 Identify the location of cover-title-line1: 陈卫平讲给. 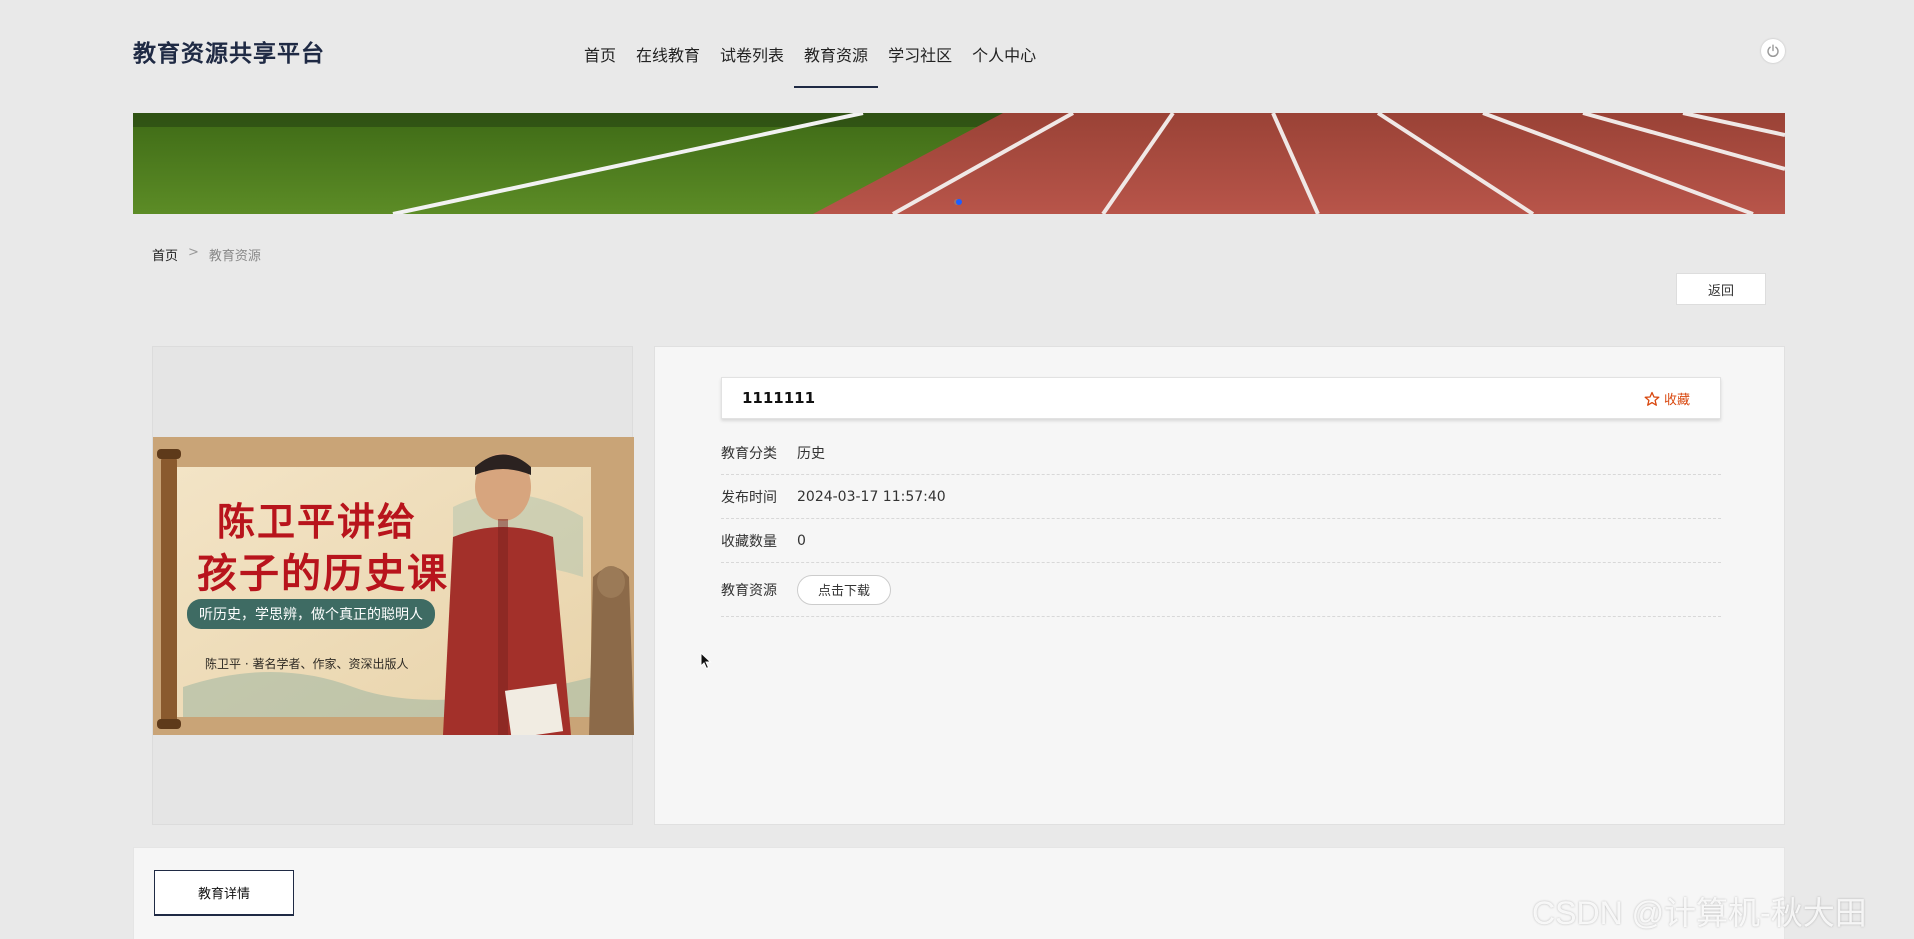
(317, 521).